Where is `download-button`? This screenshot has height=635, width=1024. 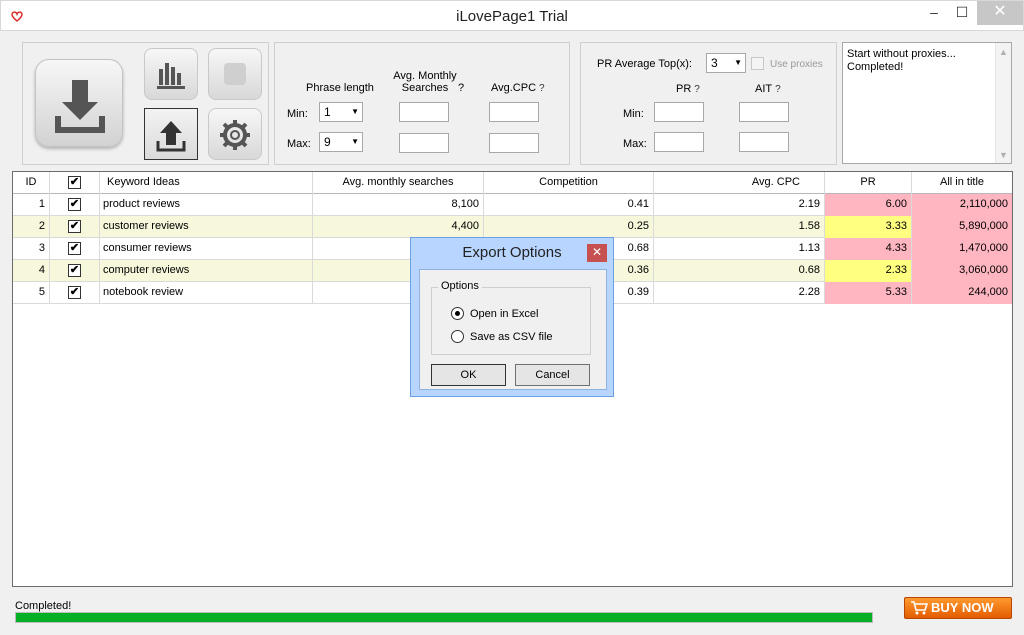
download-button is located at coordinates (79, 103).